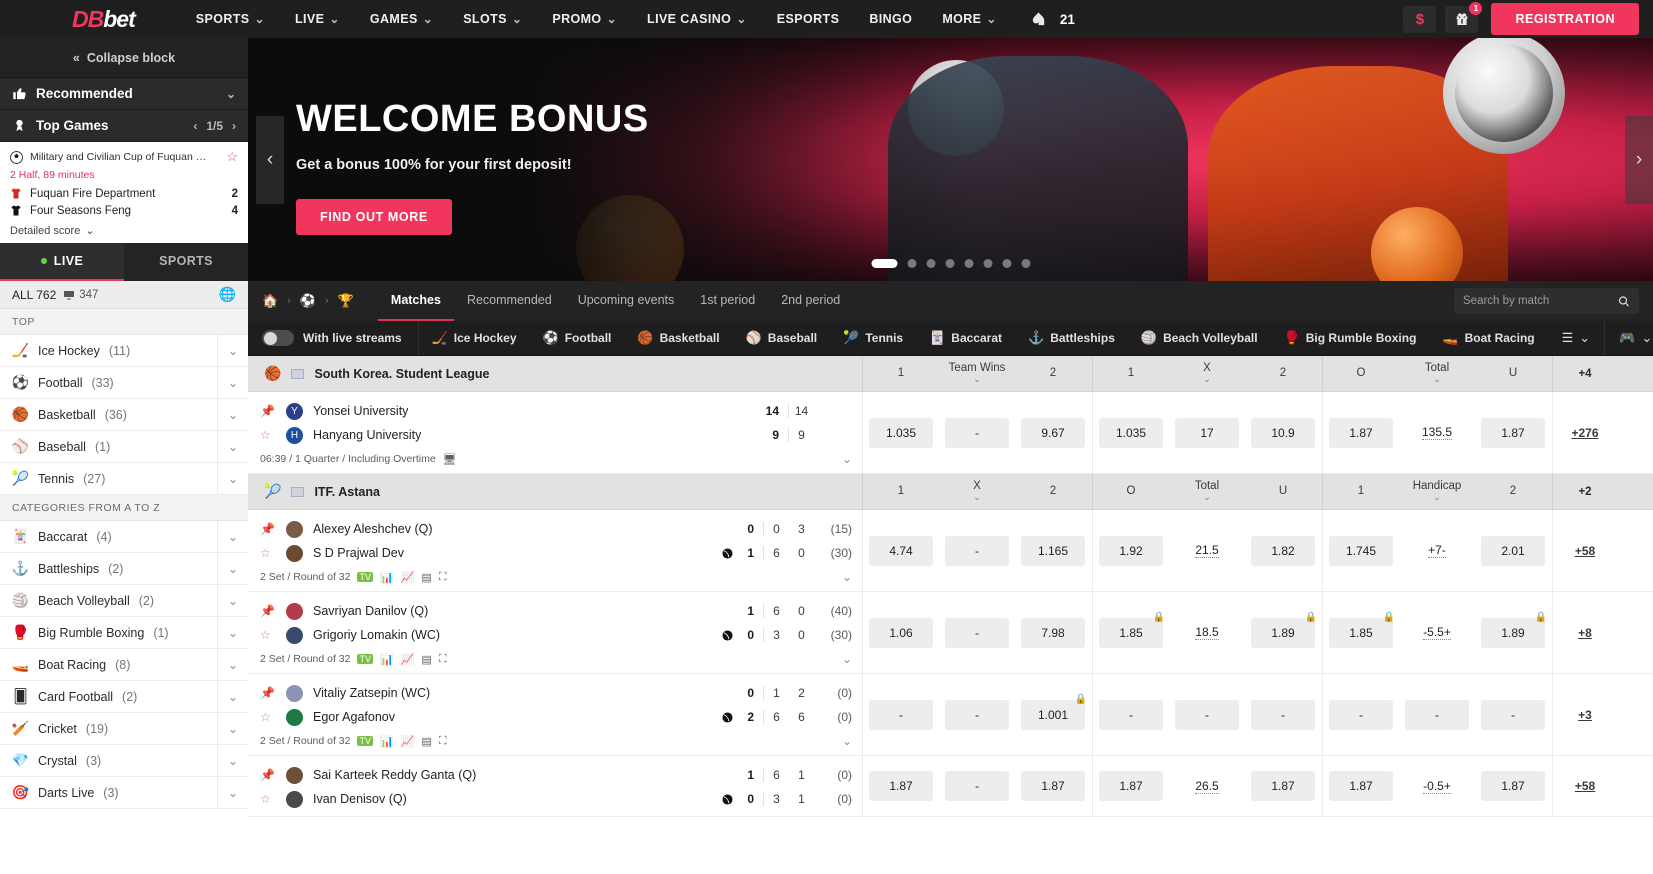 This screenshot has height=874, width=1653. What do you see at coordinates (308, 301) in the screenshot?
I see `sport-icon: ⚽` at bounding box center [308, 301].